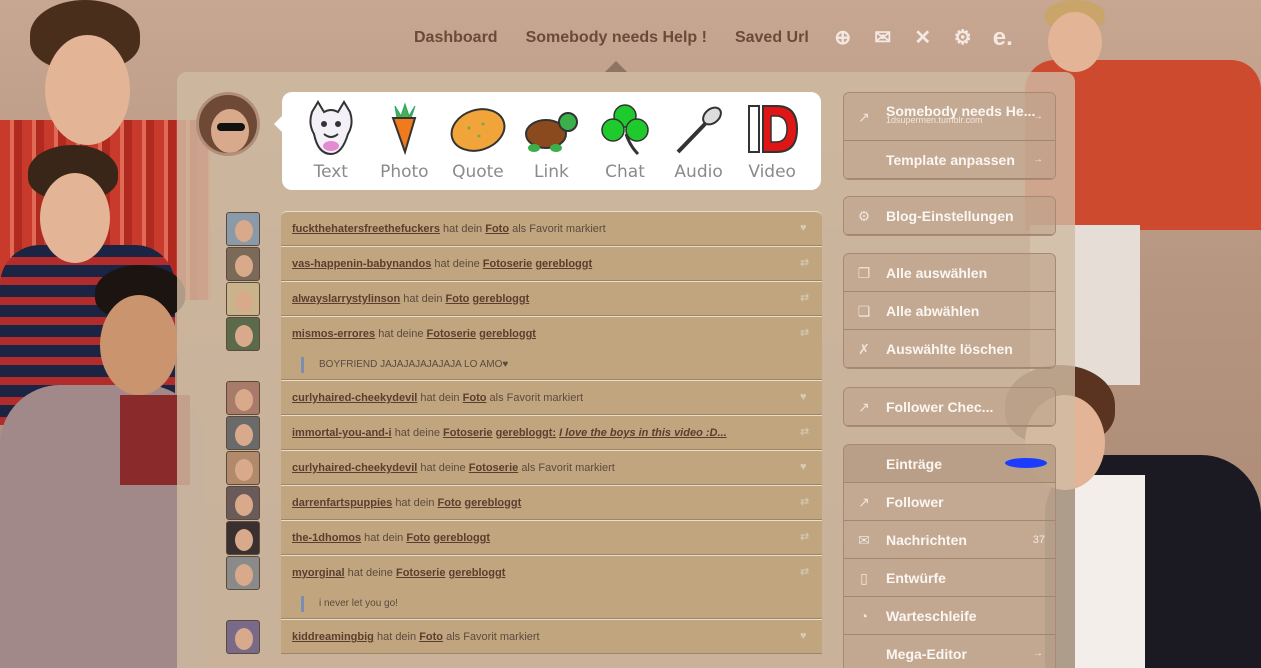 The height and width of the screenshot is (668, 1261). Describe the element at coordinates (401, 334) in the screenshot. I see `notification-verb: hat deine` at that location.